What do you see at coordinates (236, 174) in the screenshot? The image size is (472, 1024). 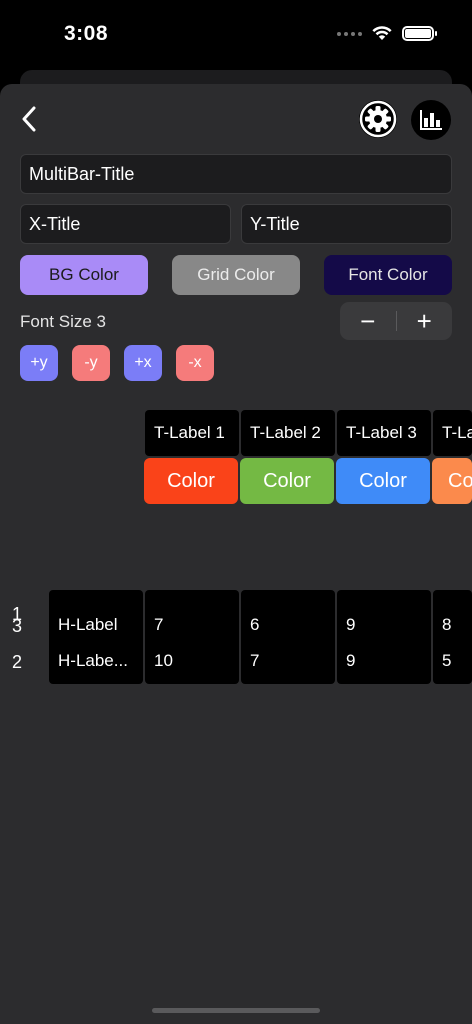 I see `chart-title-input: MultiBar-Title` at bounding box center [236, 174].